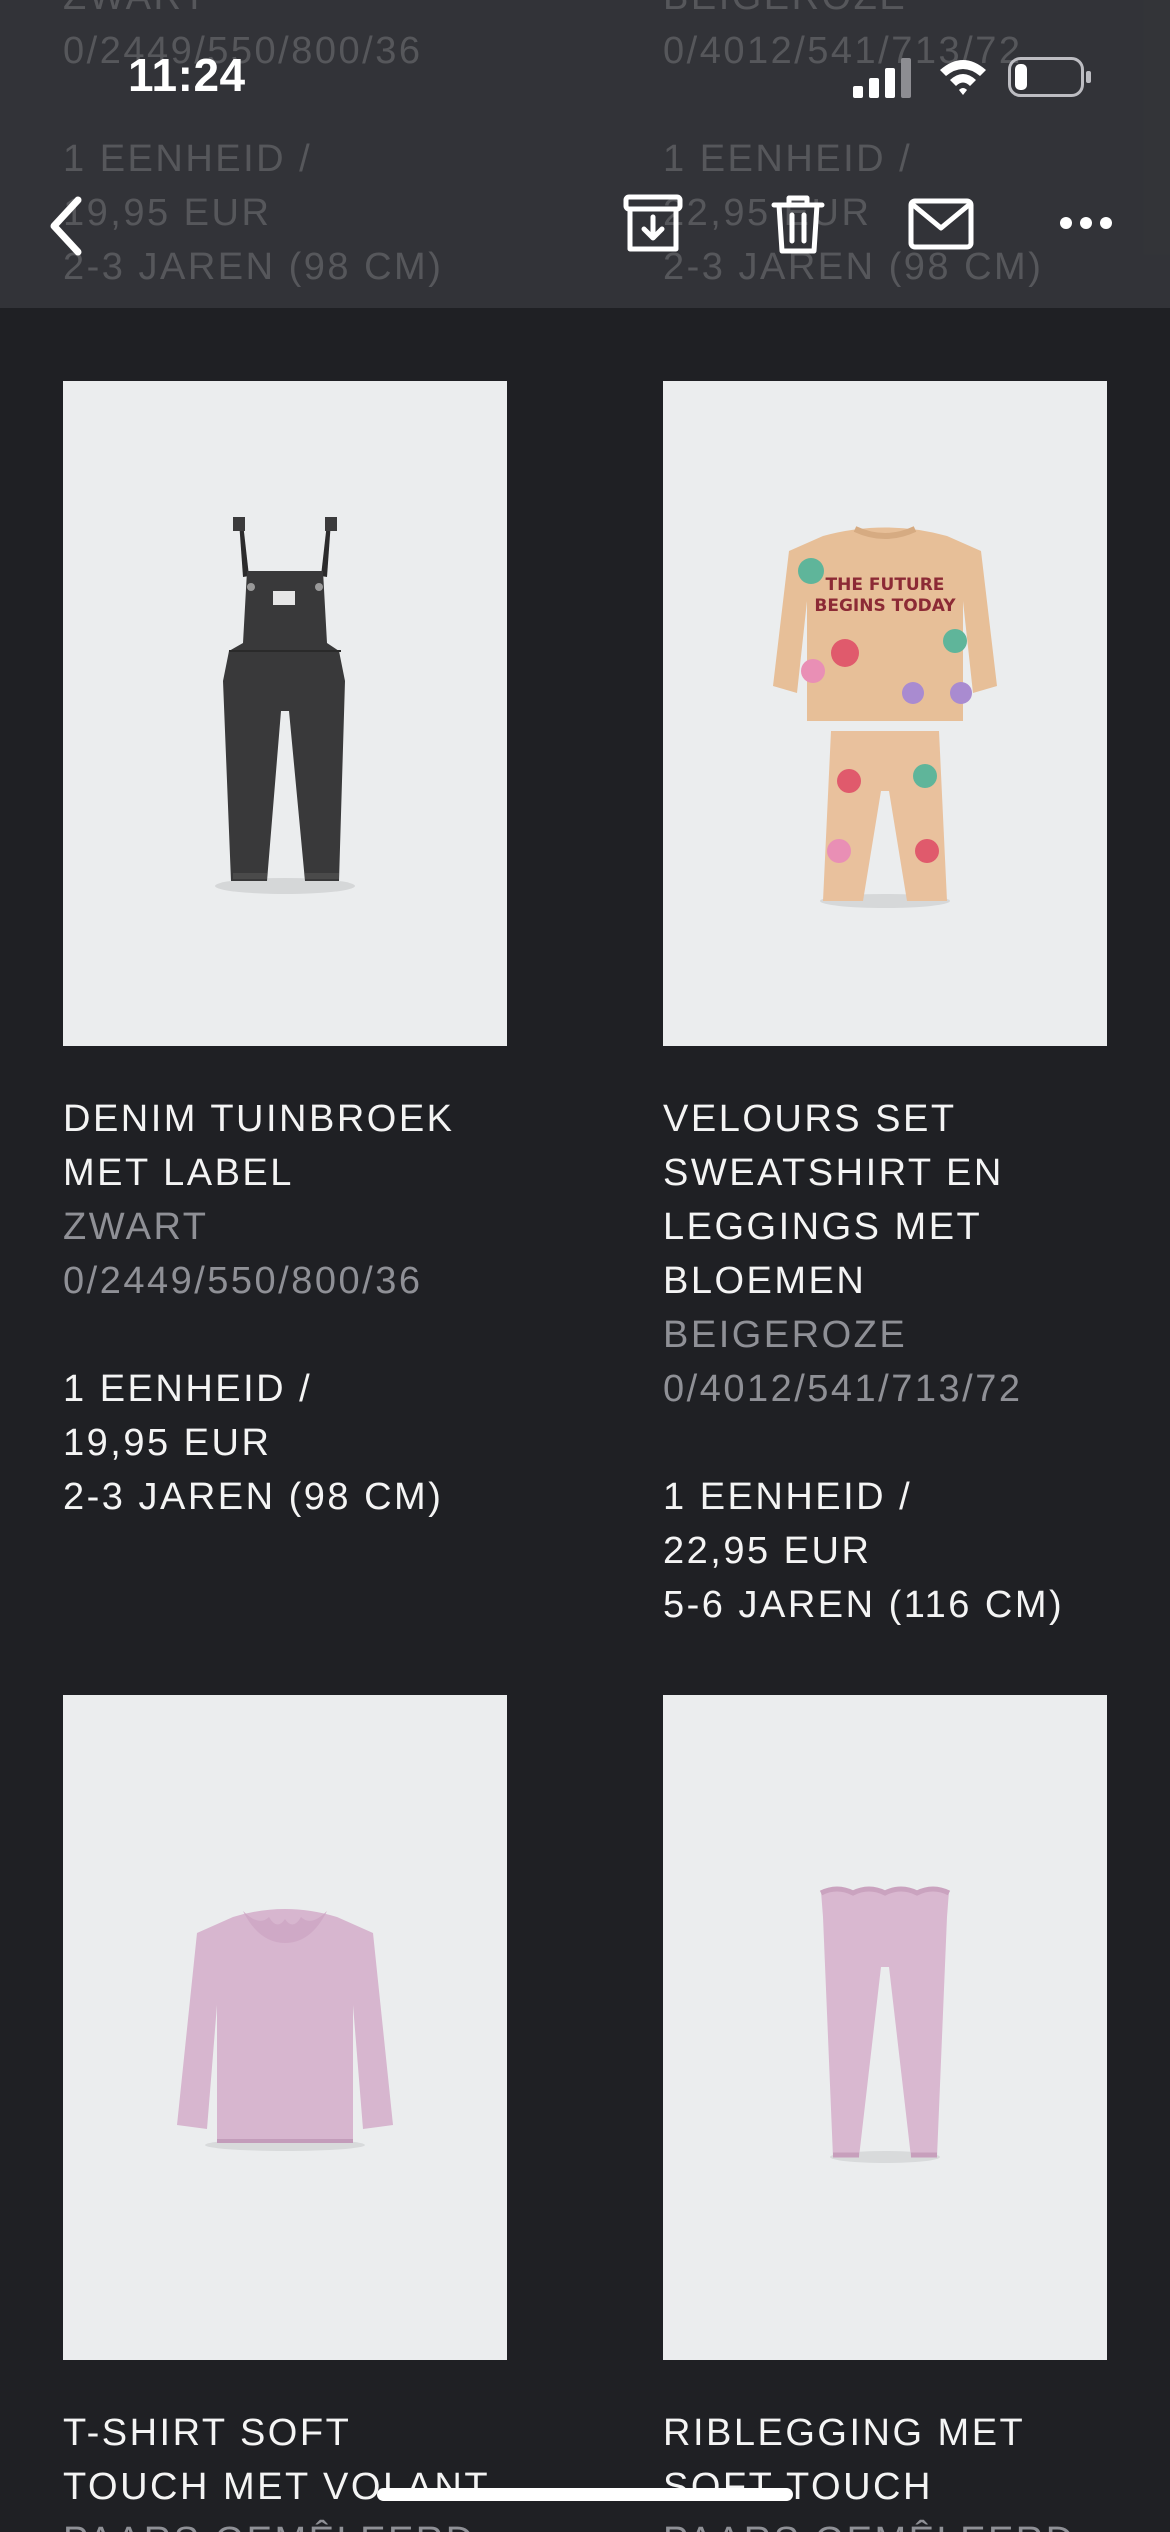  I want to click on tshirt-illustration, so click(285, 2030).